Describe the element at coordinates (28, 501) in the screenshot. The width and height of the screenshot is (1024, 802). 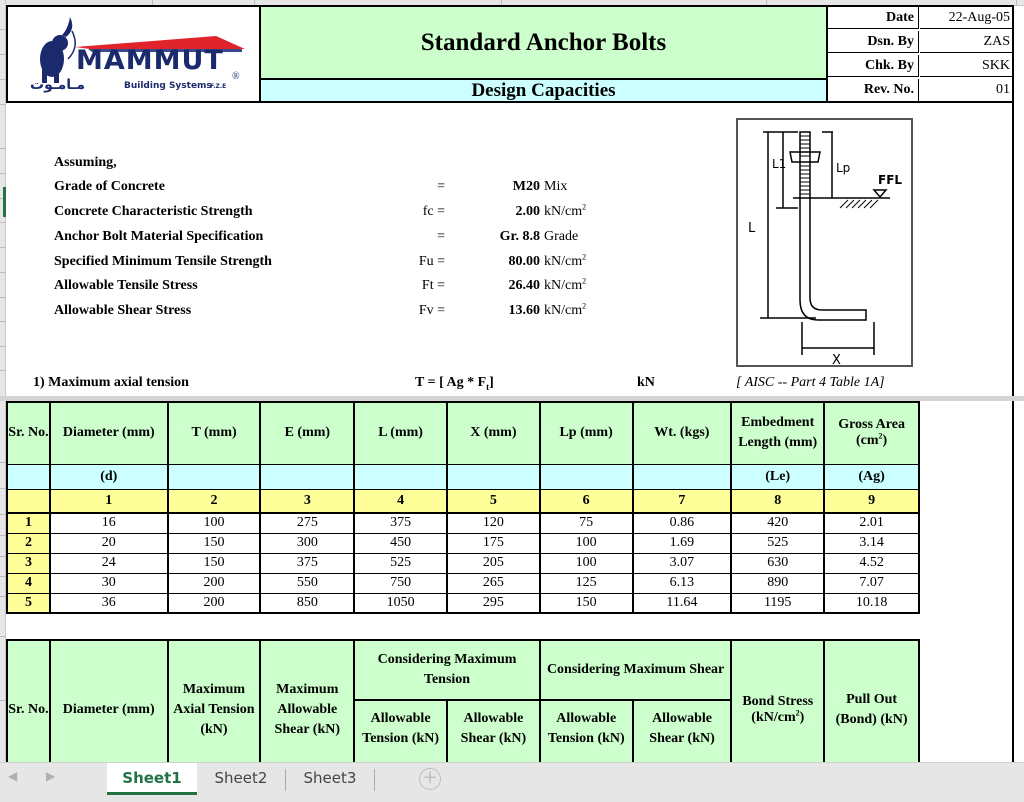
I see `index-cell` at that location.